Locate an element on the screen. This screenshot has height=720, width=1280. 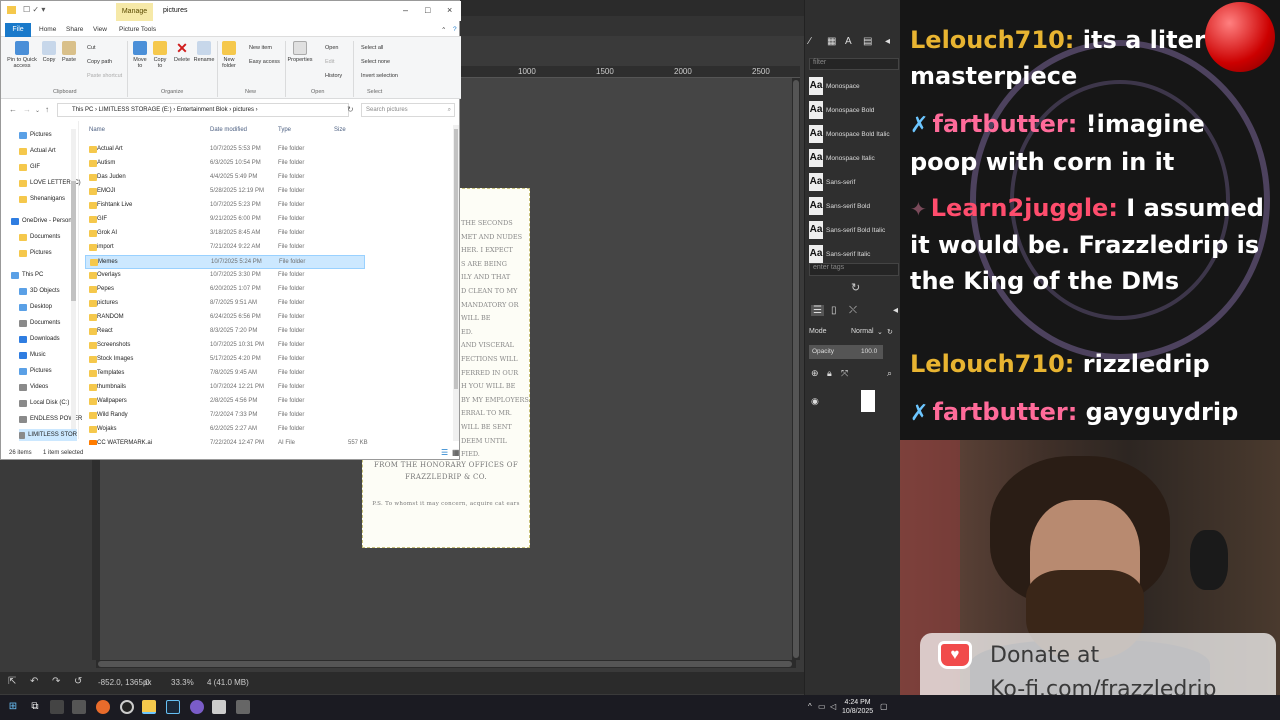
table-row: Das Juden 4/4/2025 5:49 PM File folder is located at coordinates (270, 178).